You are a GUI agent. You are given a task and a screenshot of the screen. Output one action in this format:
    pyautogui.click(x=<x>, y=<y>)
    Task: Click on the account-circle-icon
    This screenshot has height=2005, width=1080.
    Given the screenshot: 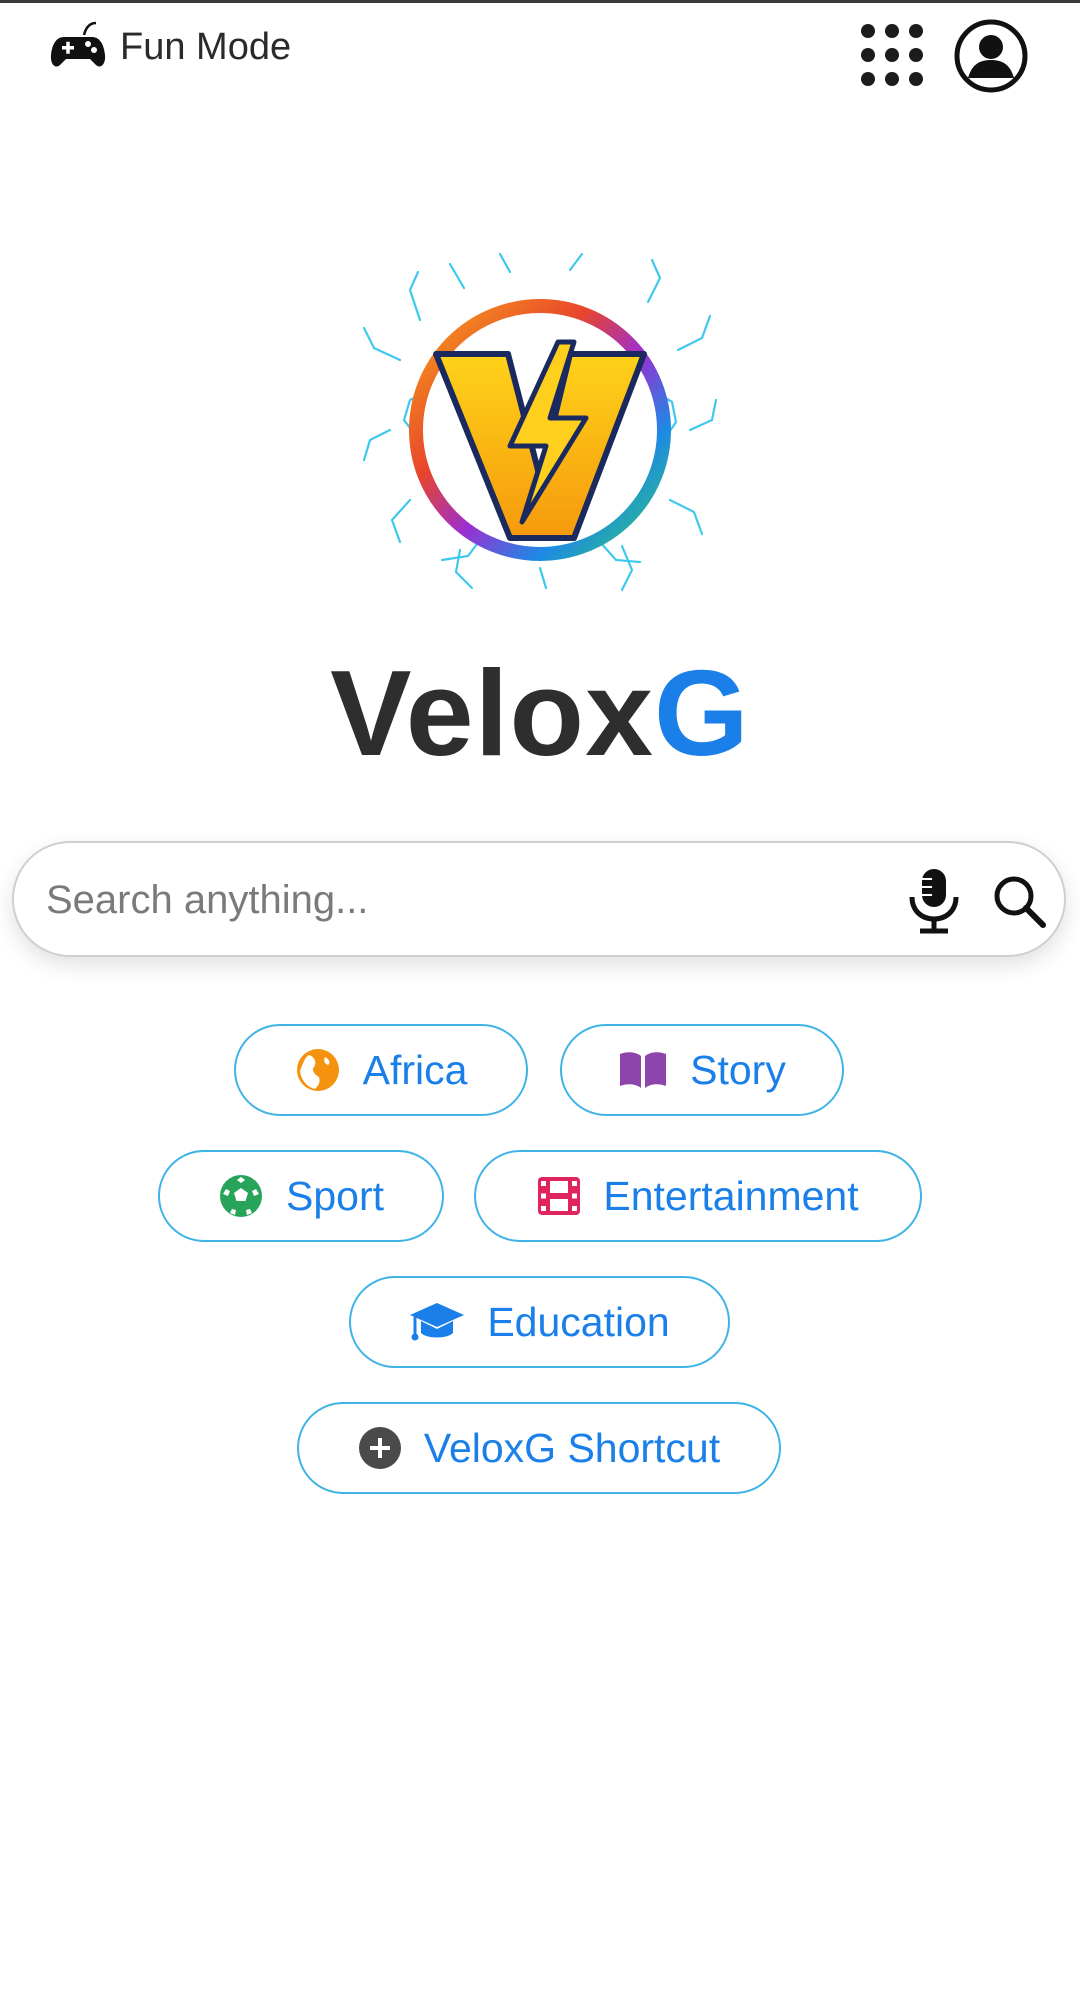 What is the action you would take?
    pyautogui.click(x=991, y=56)
    